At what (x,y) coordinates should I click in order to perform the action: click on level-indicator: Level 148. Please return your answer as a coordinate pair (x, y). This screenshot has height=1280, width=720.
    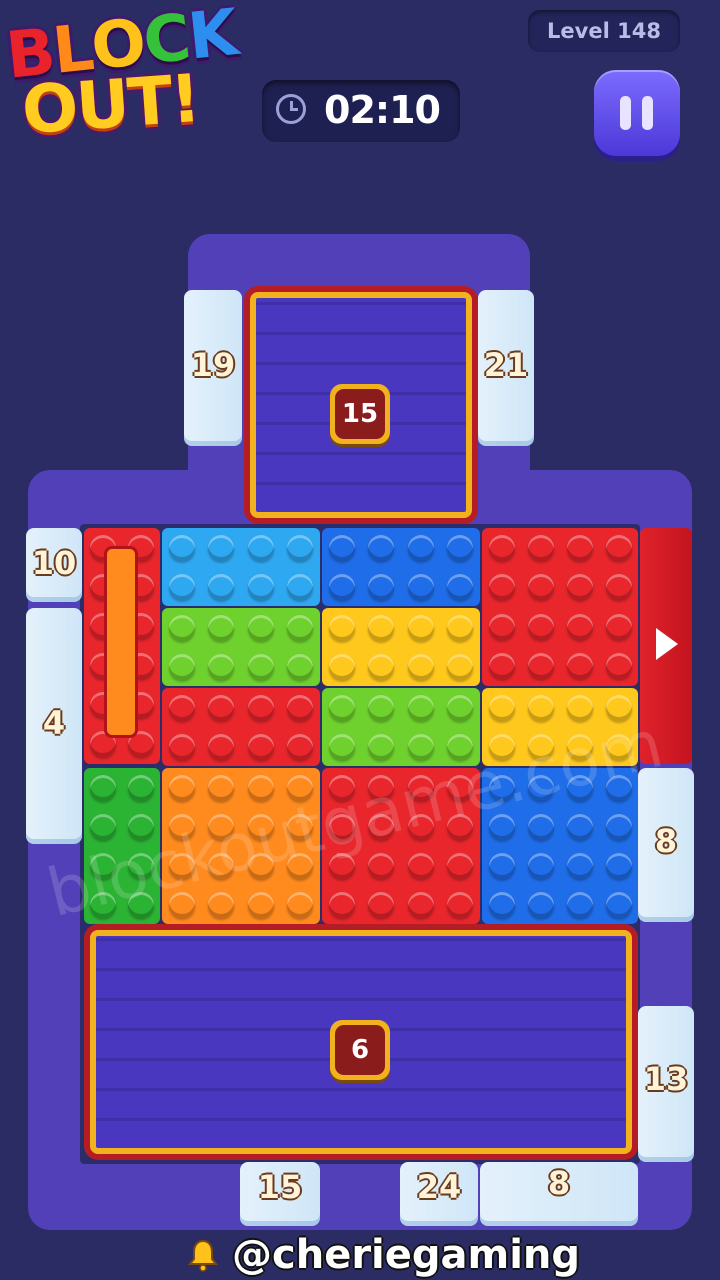
    Looking at the image, I should click on (604, 31).